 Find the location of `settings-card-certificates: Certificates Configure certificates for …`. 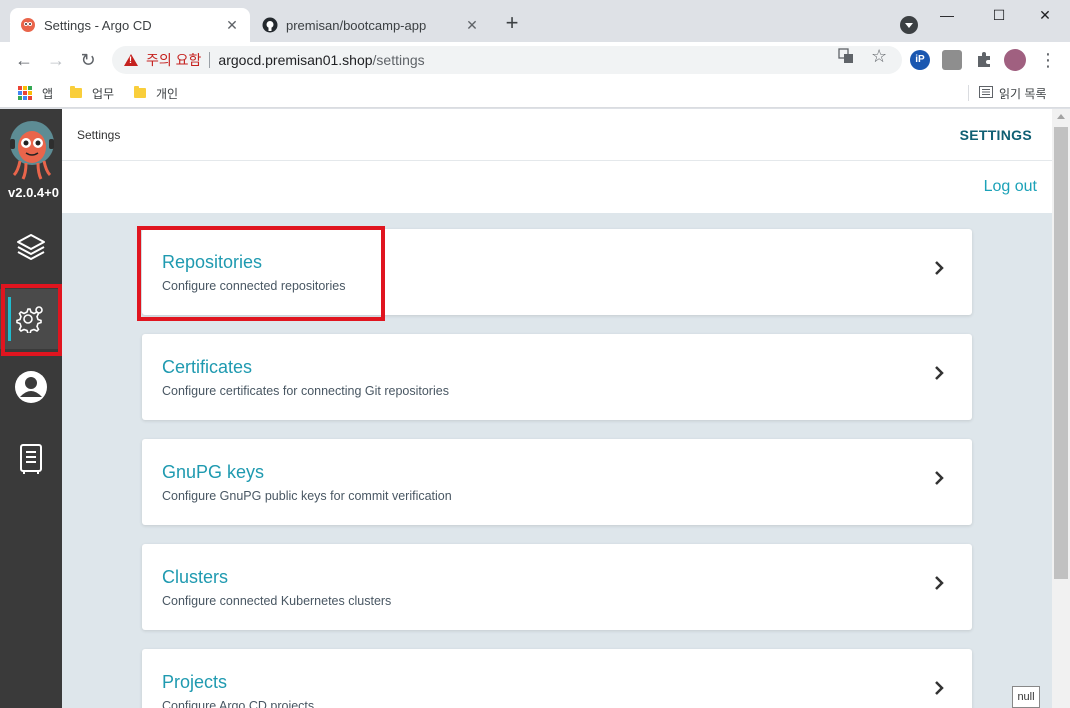

settings-card-certificates: Certificates Configure certificates for … is located at coordinates (557, 377).